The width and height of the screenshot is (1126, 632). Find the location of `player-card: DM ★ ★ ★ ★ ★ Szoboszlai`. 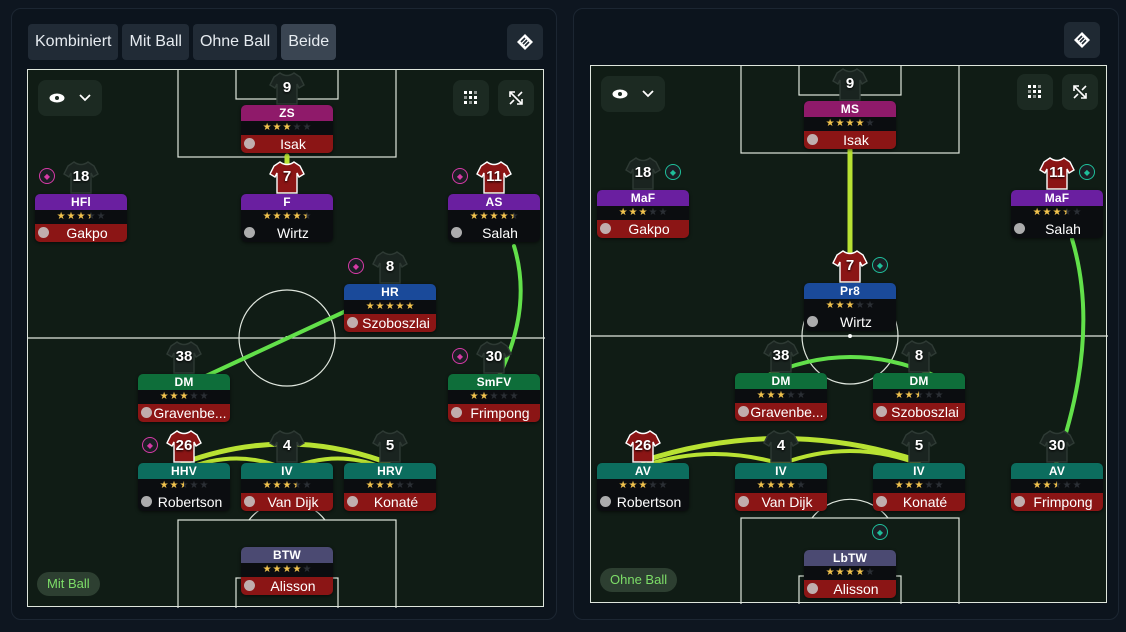

player-card: DM ★ ★ ★ ★ ★ Szoboszlai is located at coordinates (919, 397).